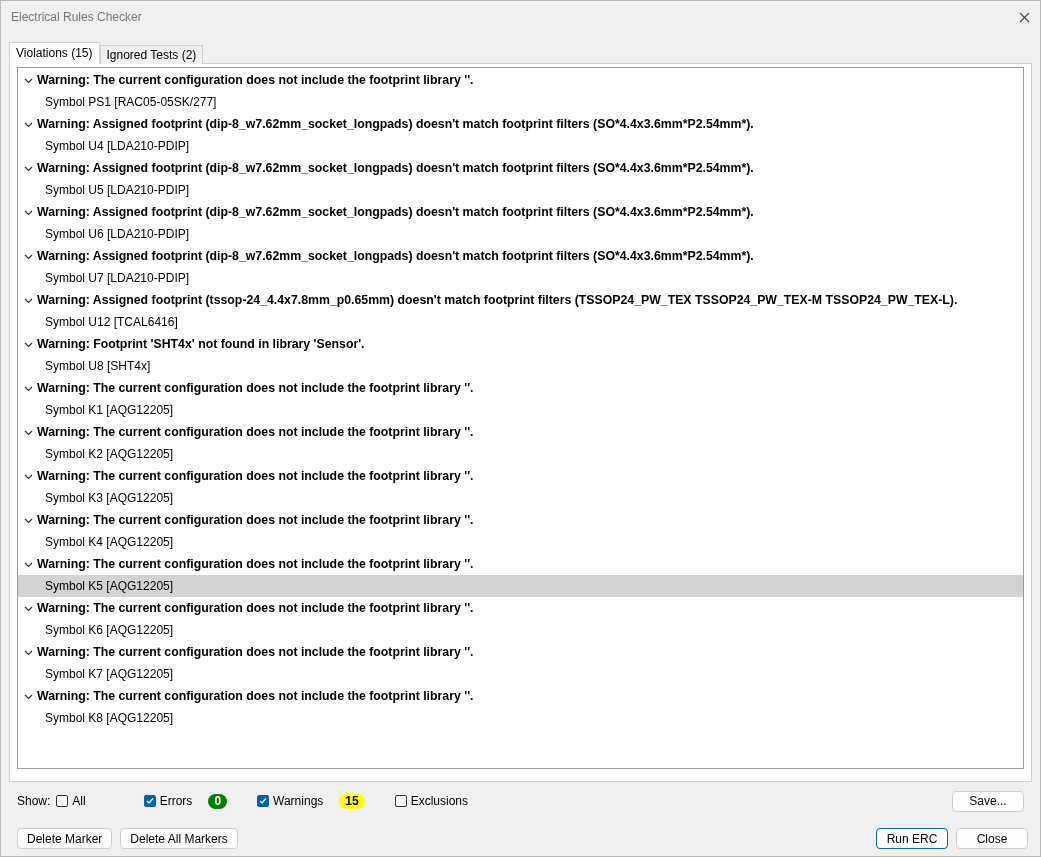  I want to click on filter-checkbox: Errors, so click(168, 801).